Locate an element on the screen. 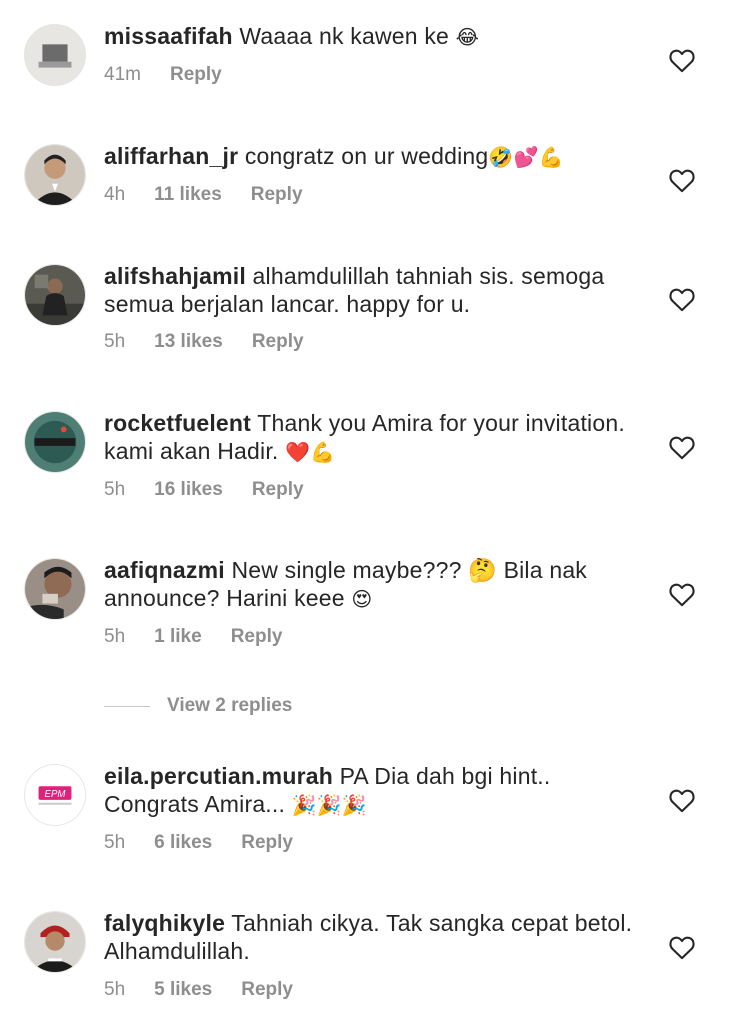 The image size is (737, 1024). comment-meta: 5h 16 likes Reply is located at coordinates (218, 490).